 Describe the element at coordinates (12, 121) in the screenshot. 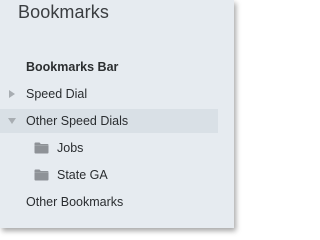

I see `collapse-caret-icon` at that location.